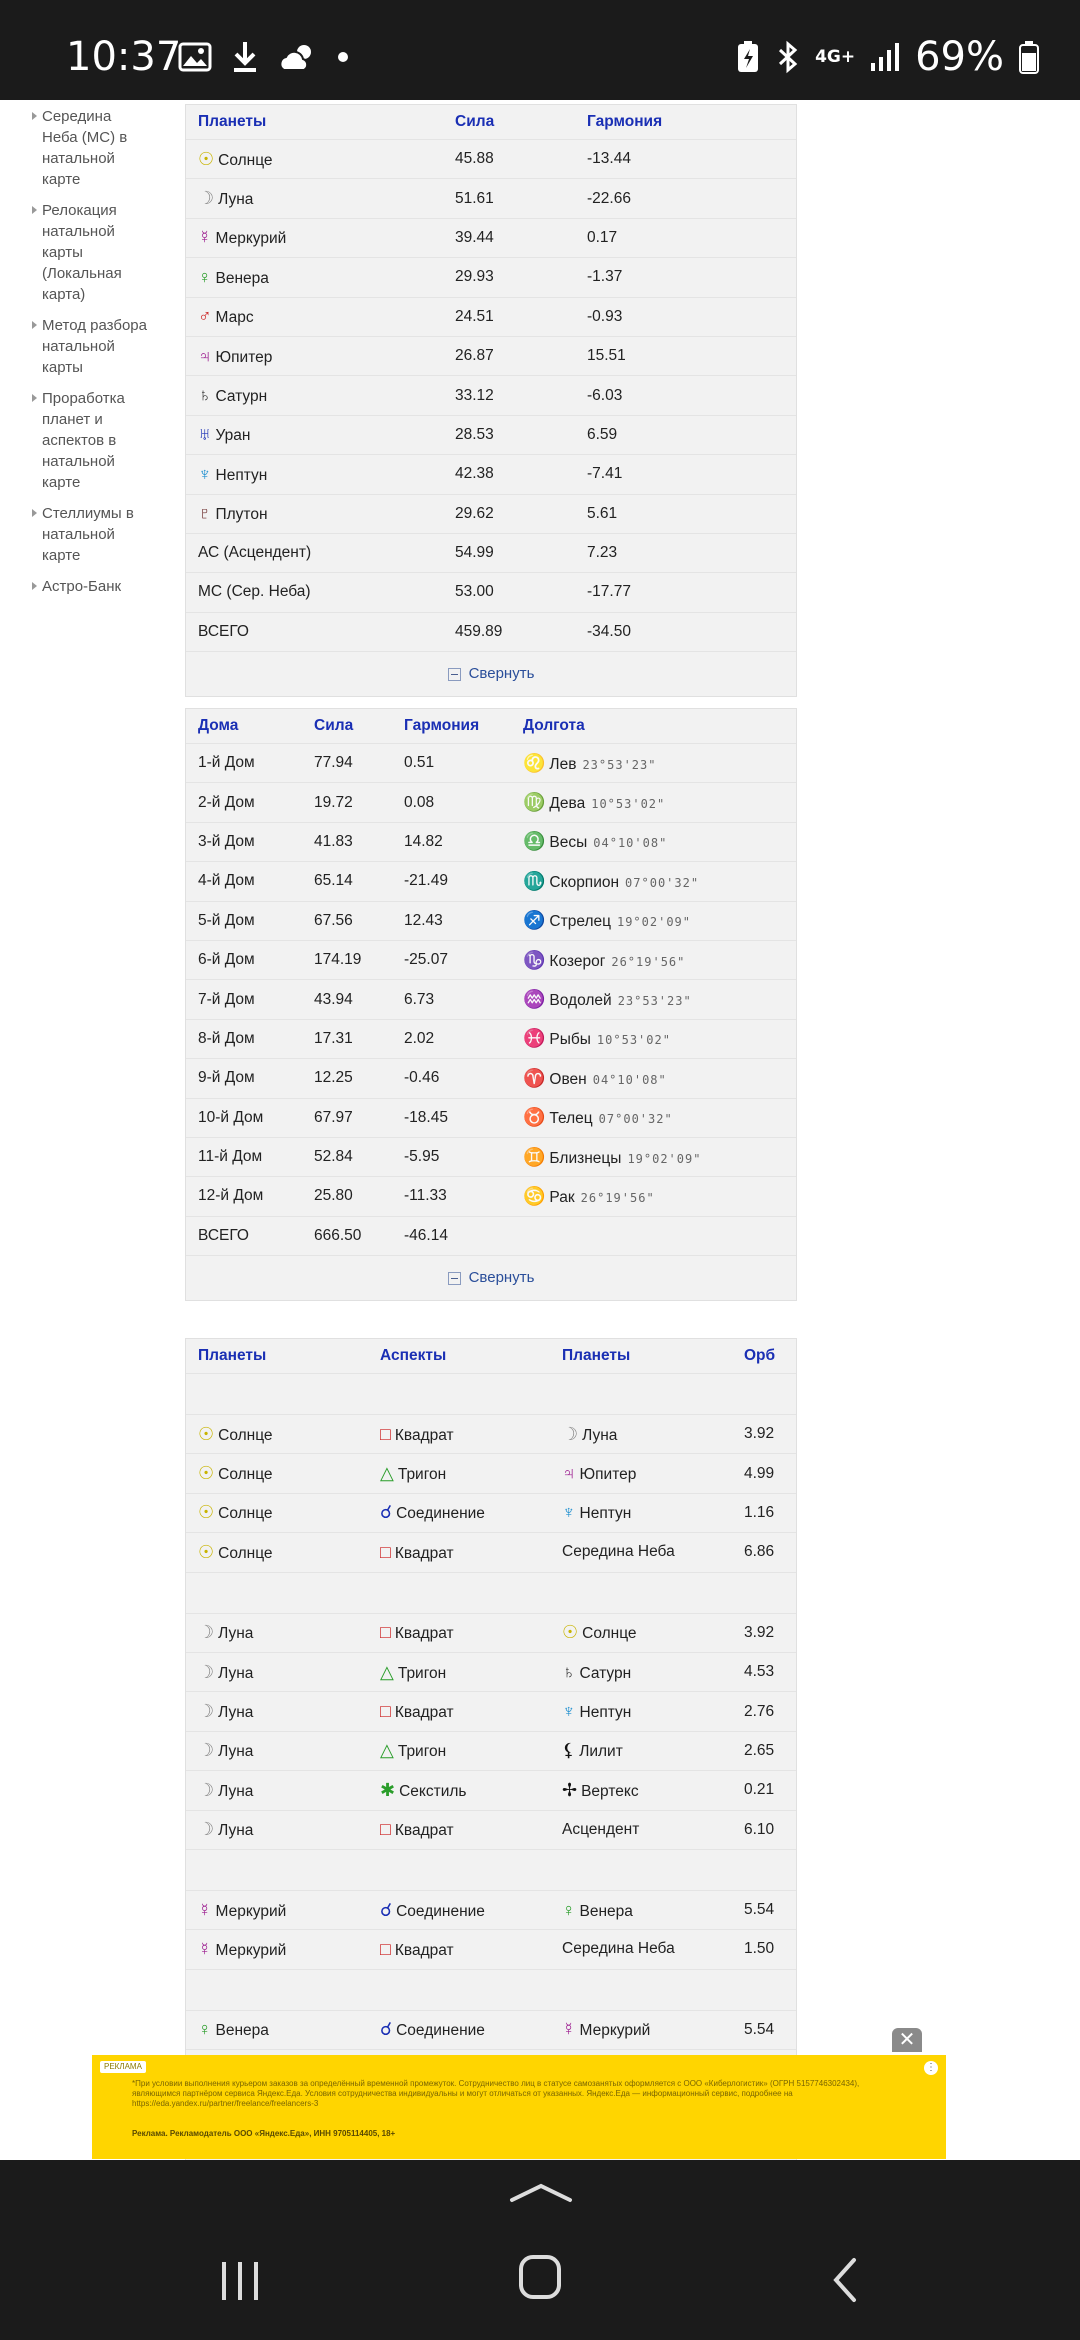 Image resolution: width=1080 pixels, height=2340 pixels. What do you see at coordinates (491, 1632) in the screenshot?
I see `table-row: ☽ Луна □ Квадрат ☉ Солнце 3.92` at bounding box center [491, 1632].